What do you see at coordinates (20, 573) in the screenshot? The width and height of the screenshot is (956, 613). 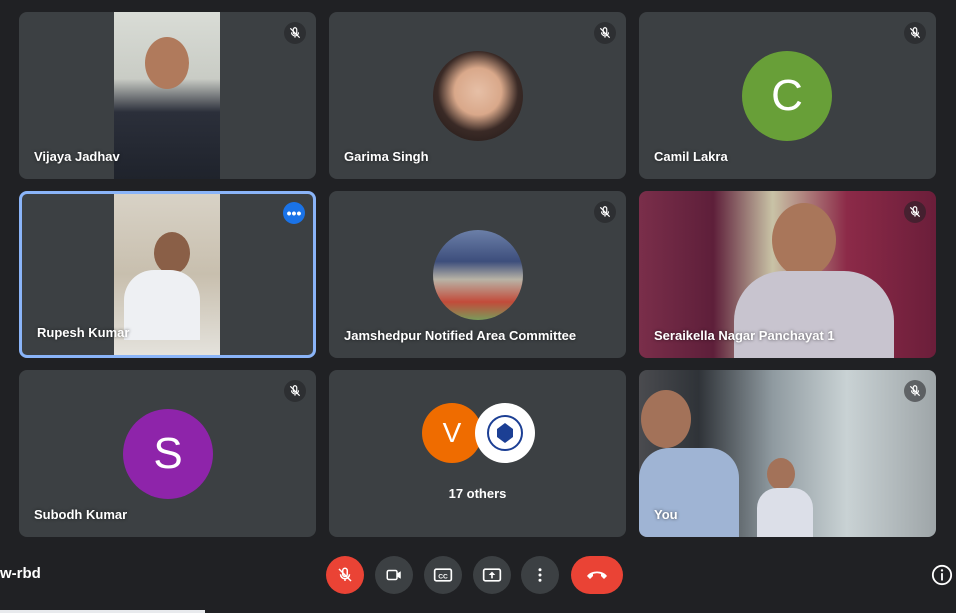 I see `meeting-code: w-rbd` at bounding box center [20, 573].